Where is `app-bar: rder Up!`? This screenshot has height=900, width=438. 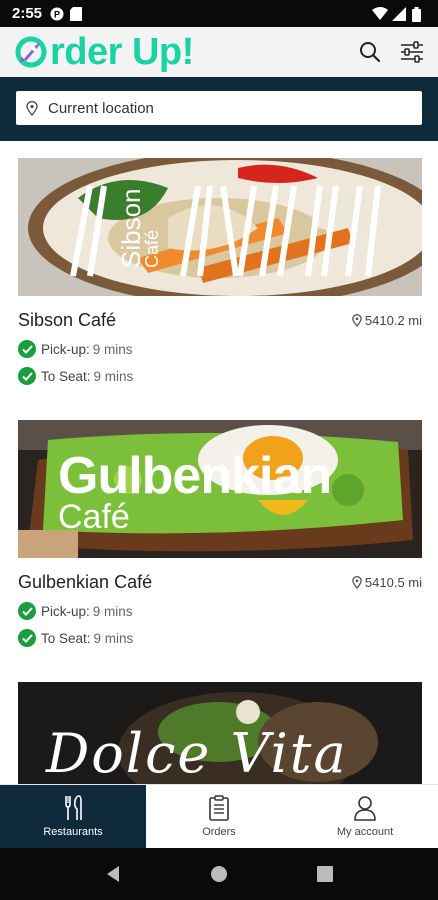
app-bar: rder Up! is located at coordinates (219, 52).